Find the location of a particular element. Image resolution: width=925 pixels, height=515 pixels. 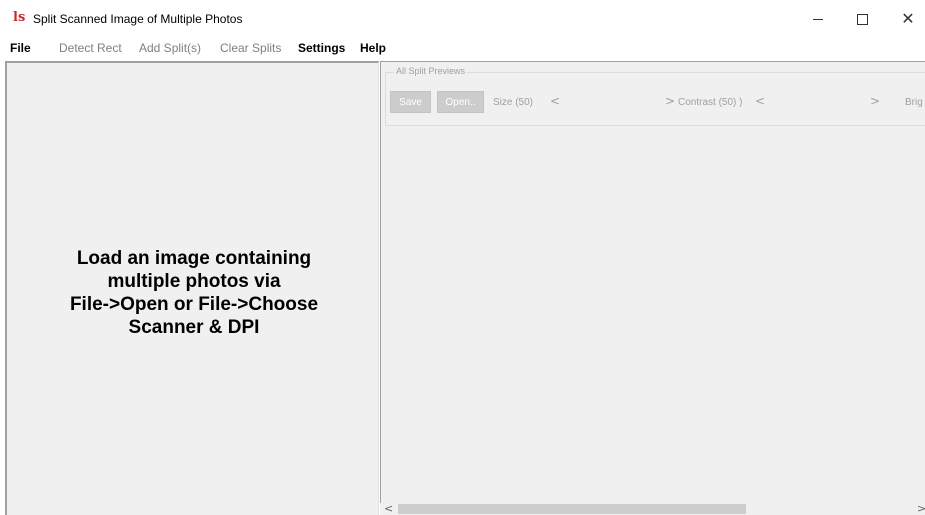

scroll-right-arrow: > is located at coordinates (921, 509).